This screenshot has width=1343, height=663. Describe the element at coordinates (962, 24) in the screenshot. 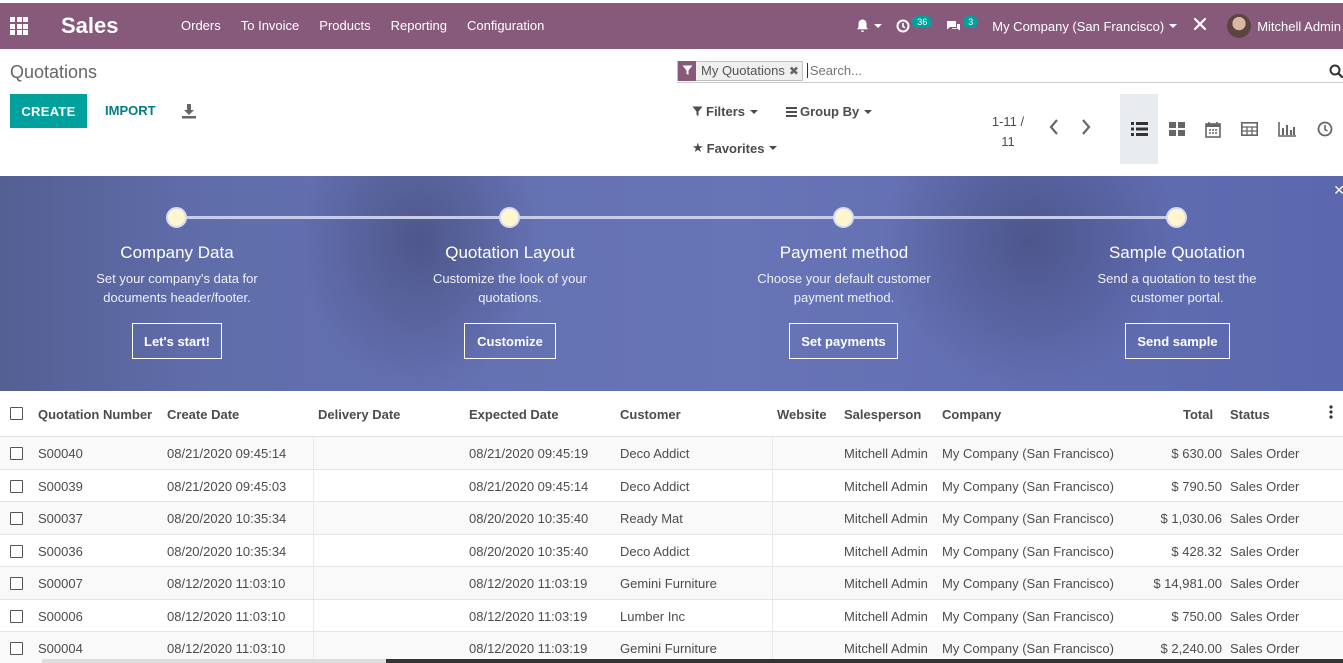

I see `messaging-menu: 3` at that location.